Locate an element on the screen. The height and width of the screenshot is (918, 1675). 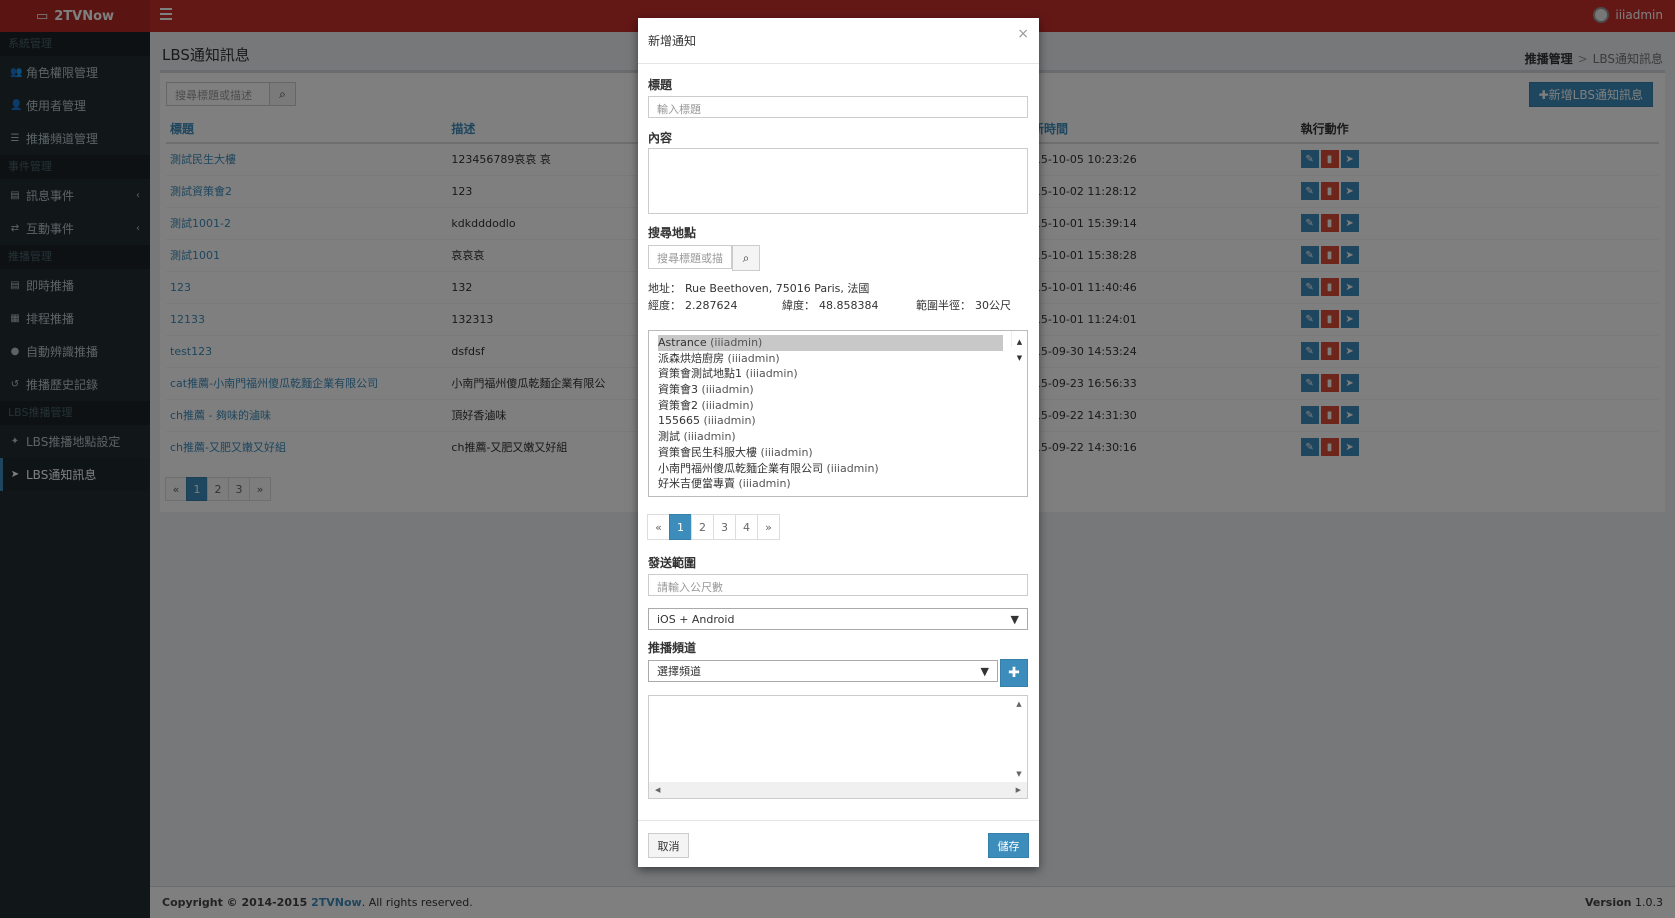
title-label: 標題 is located at coordinates (660, 85).